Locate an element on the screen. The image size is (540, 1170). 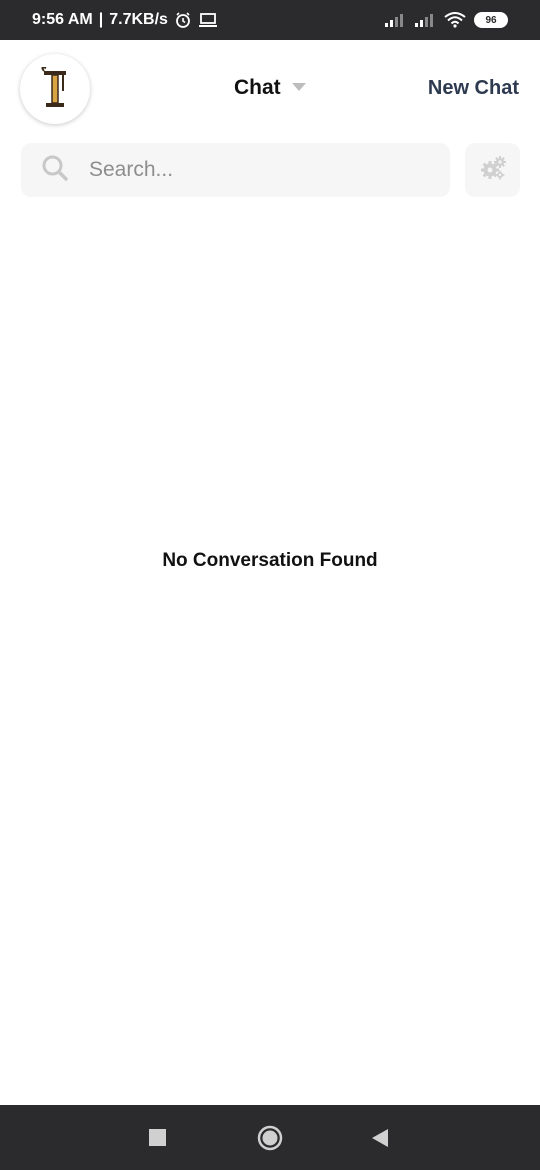
empty-state-message: No Conversation Found is located at coordinates (270, 560).